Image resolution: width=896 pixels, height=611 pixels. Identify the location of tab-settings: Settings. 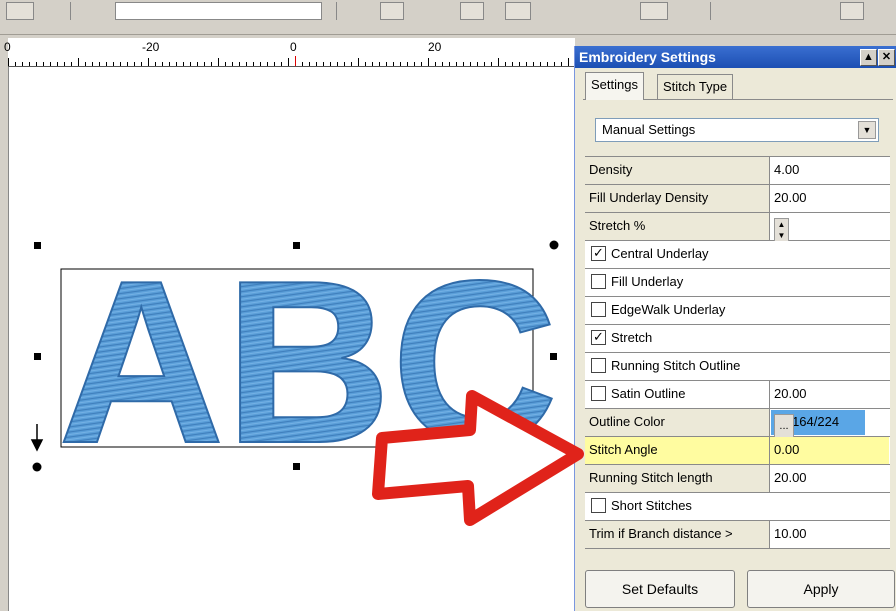
(614, 86).